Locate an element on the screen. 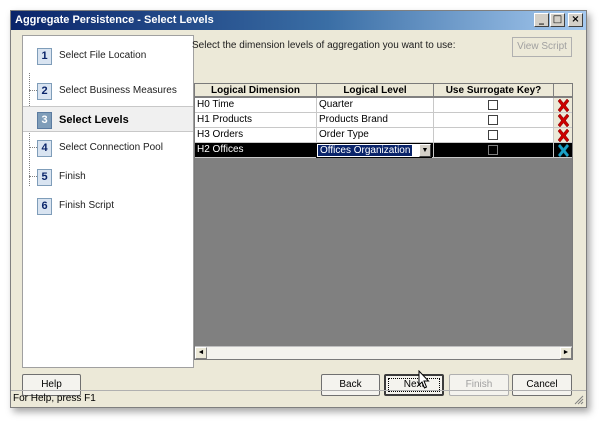 Image resolution: width=600 pixels, height=424 pixels. step-label: Select Levels is located at coordinates (94, 120).